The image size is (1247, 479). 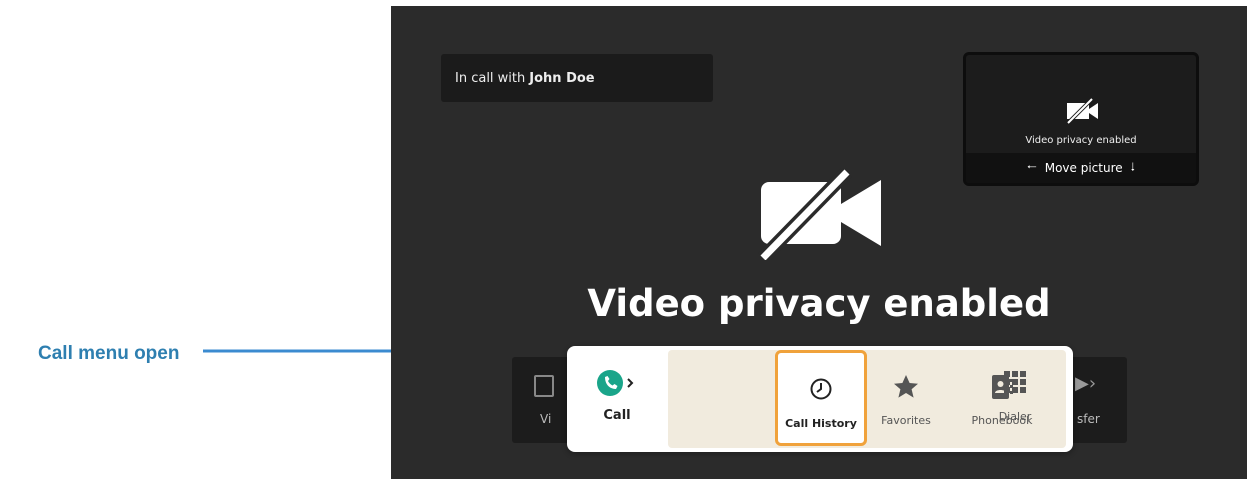 I want to click on arrow-down-icon: 🠃, so click(x=1132, y=166).